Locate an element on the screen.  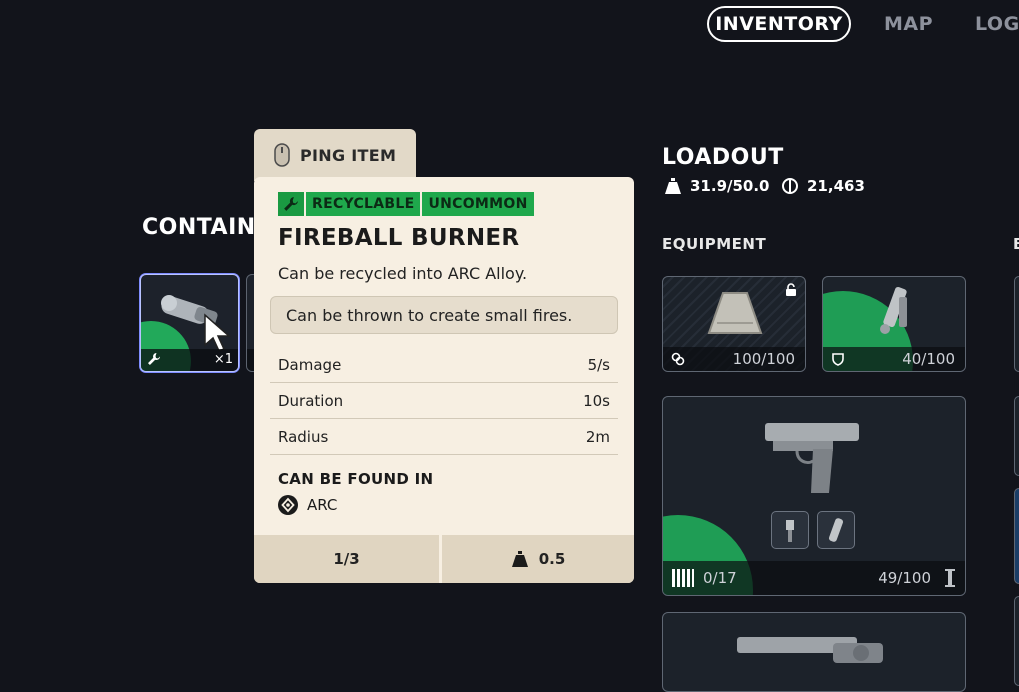
ping-item-label: PING ITEM is located at coordinates (348, 155).